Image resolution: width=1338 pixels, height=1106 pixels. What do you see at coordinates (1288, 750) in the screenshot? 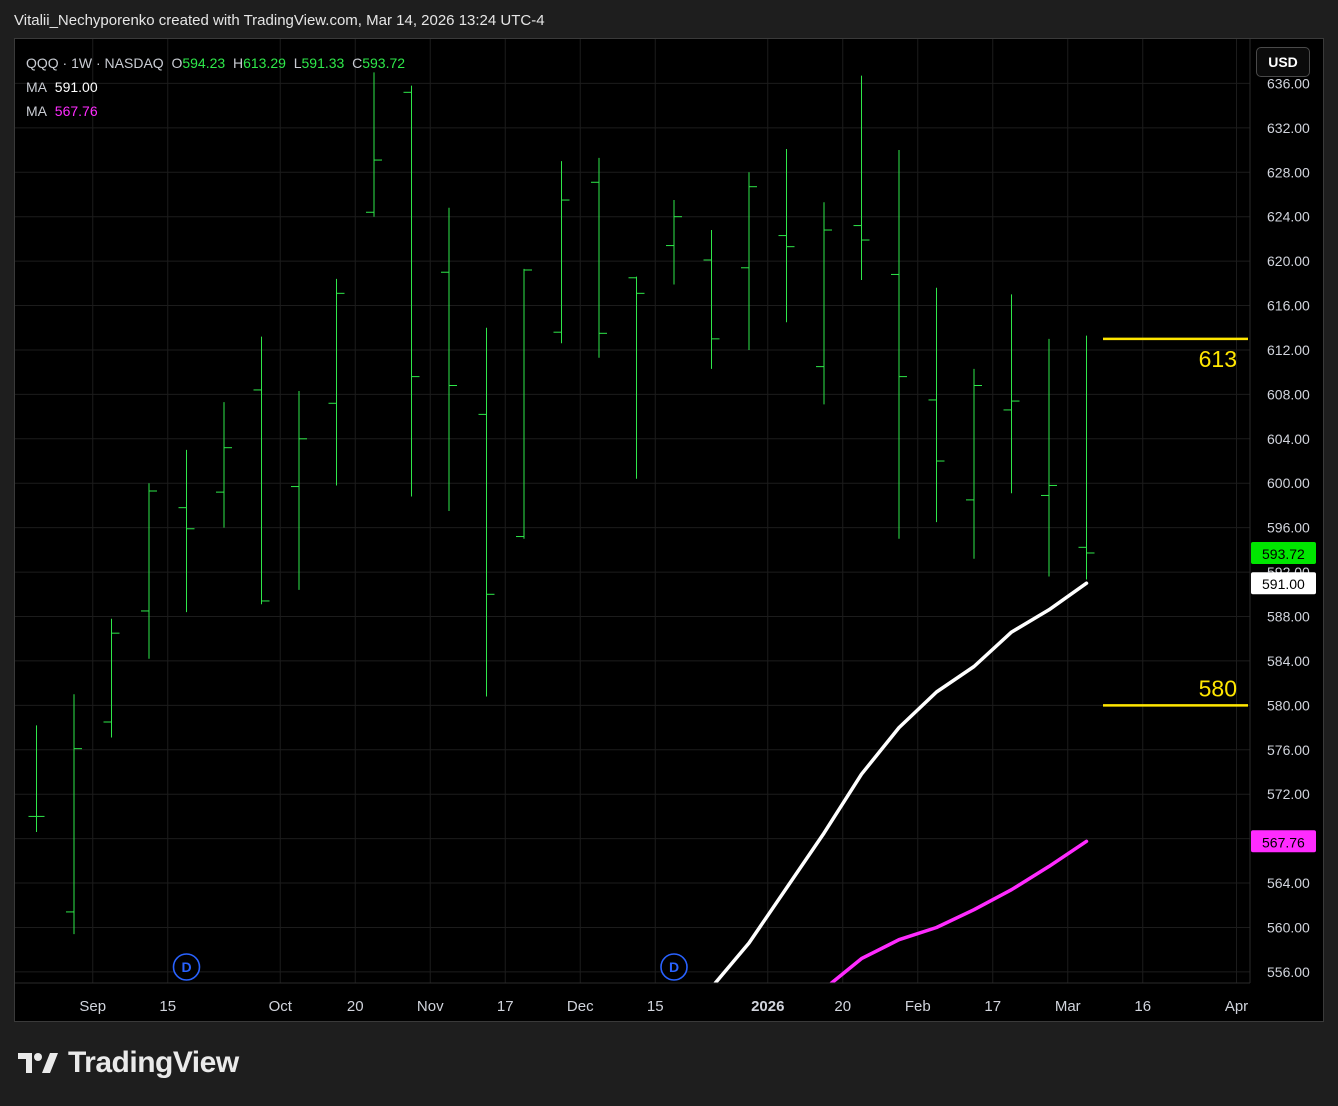
I see `y-tick-label: 576.00` at bounding box center [1288, 750].